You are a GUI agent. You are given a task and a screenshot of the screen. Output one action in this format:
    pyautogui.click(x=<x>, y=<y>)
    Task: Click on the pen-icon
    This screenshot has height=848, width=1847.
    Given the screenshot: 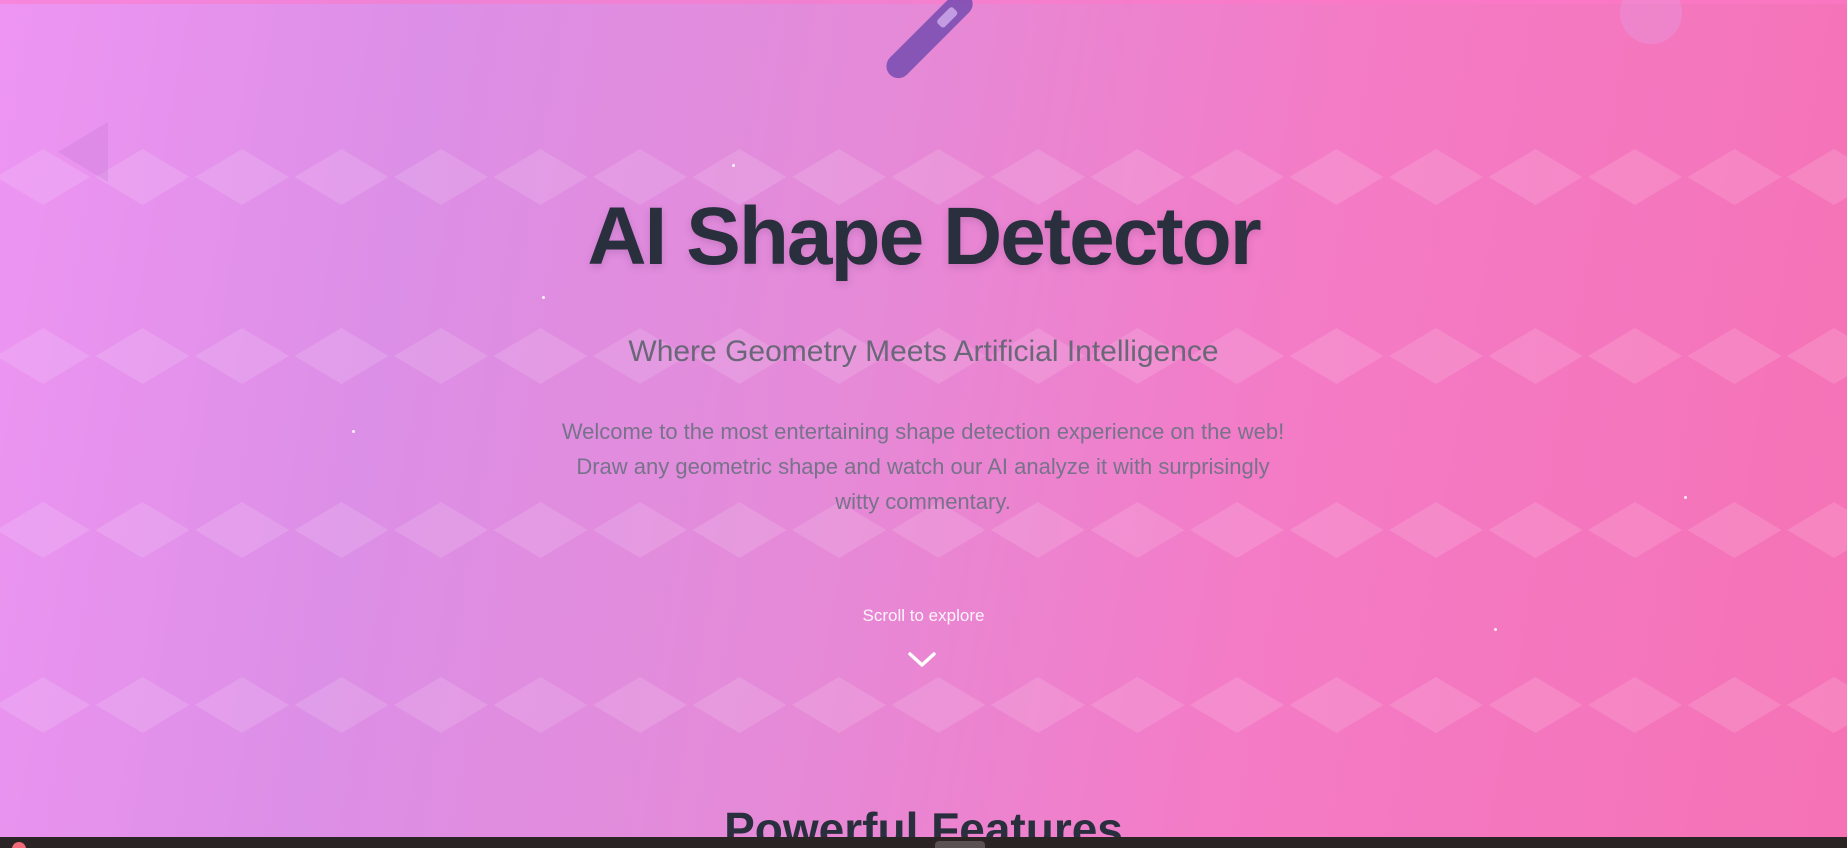 What is the action you would take?
    pyautogui.click(x=929, y=39)
    